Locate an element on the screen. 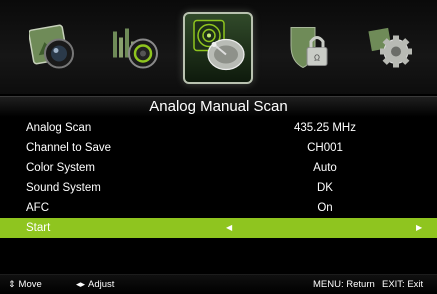  sound-icon is located at coordinates (136, 50).